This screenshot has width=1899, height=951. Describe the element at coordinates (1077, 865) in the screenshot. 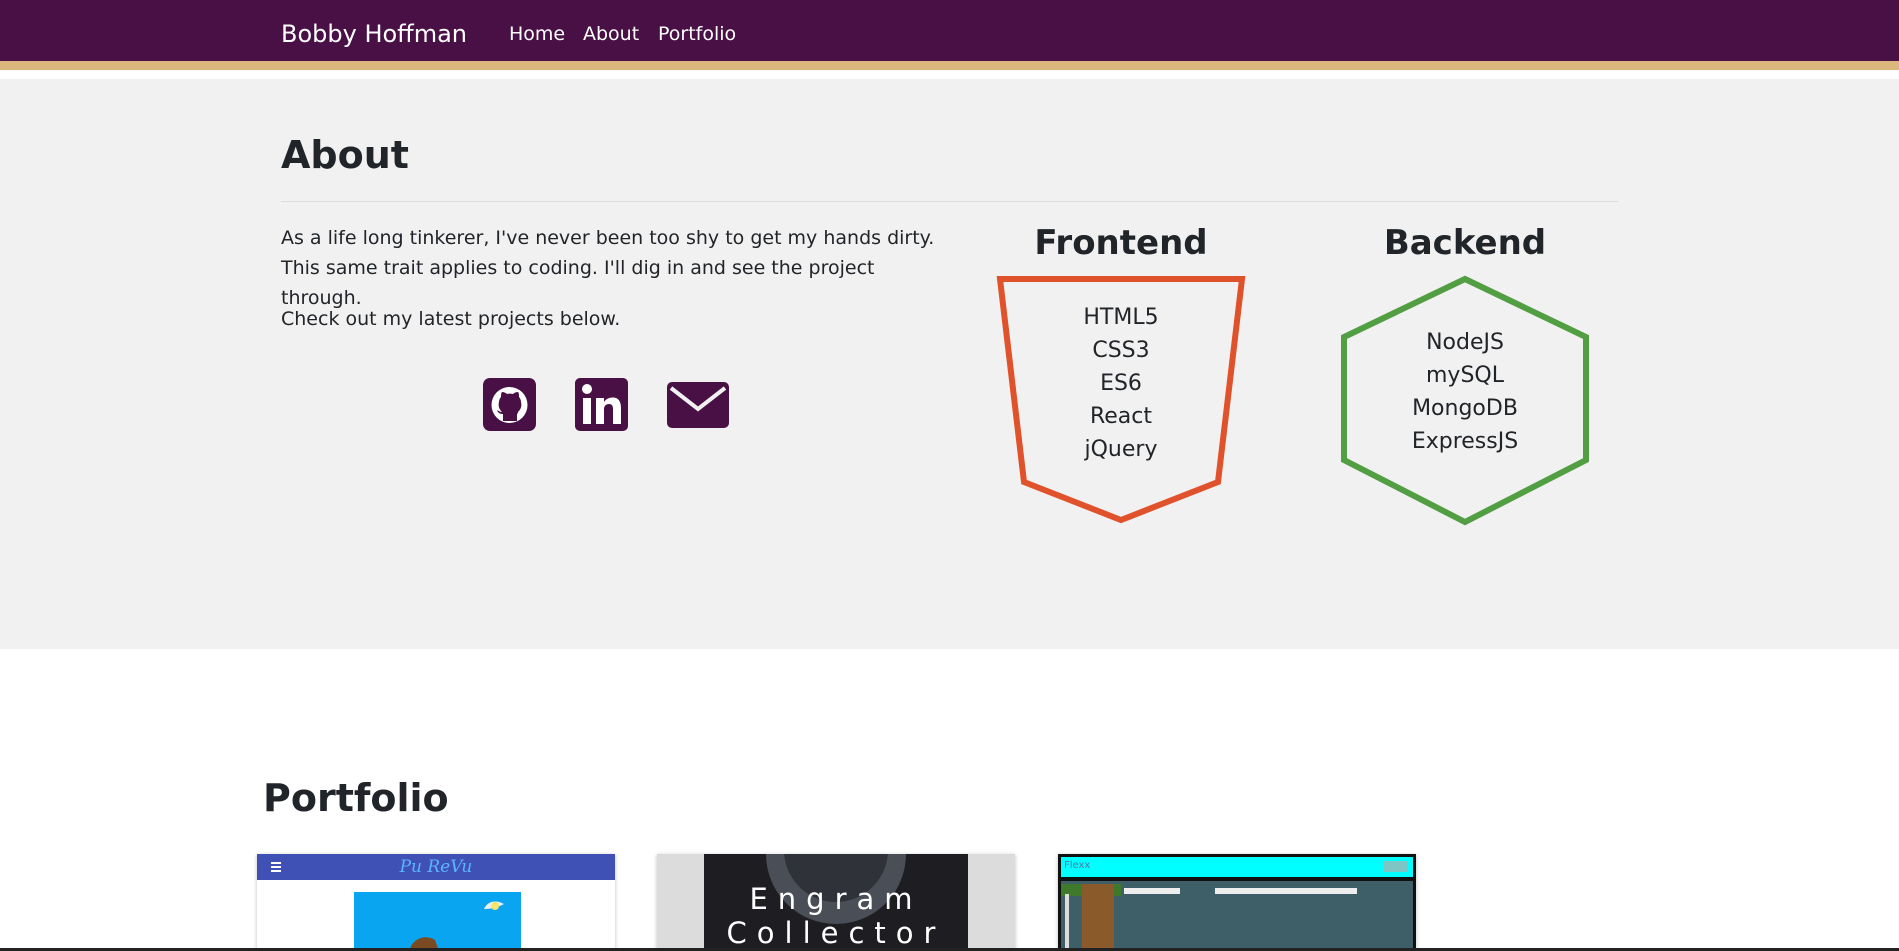

I see `card-title: Flexx` at that location.